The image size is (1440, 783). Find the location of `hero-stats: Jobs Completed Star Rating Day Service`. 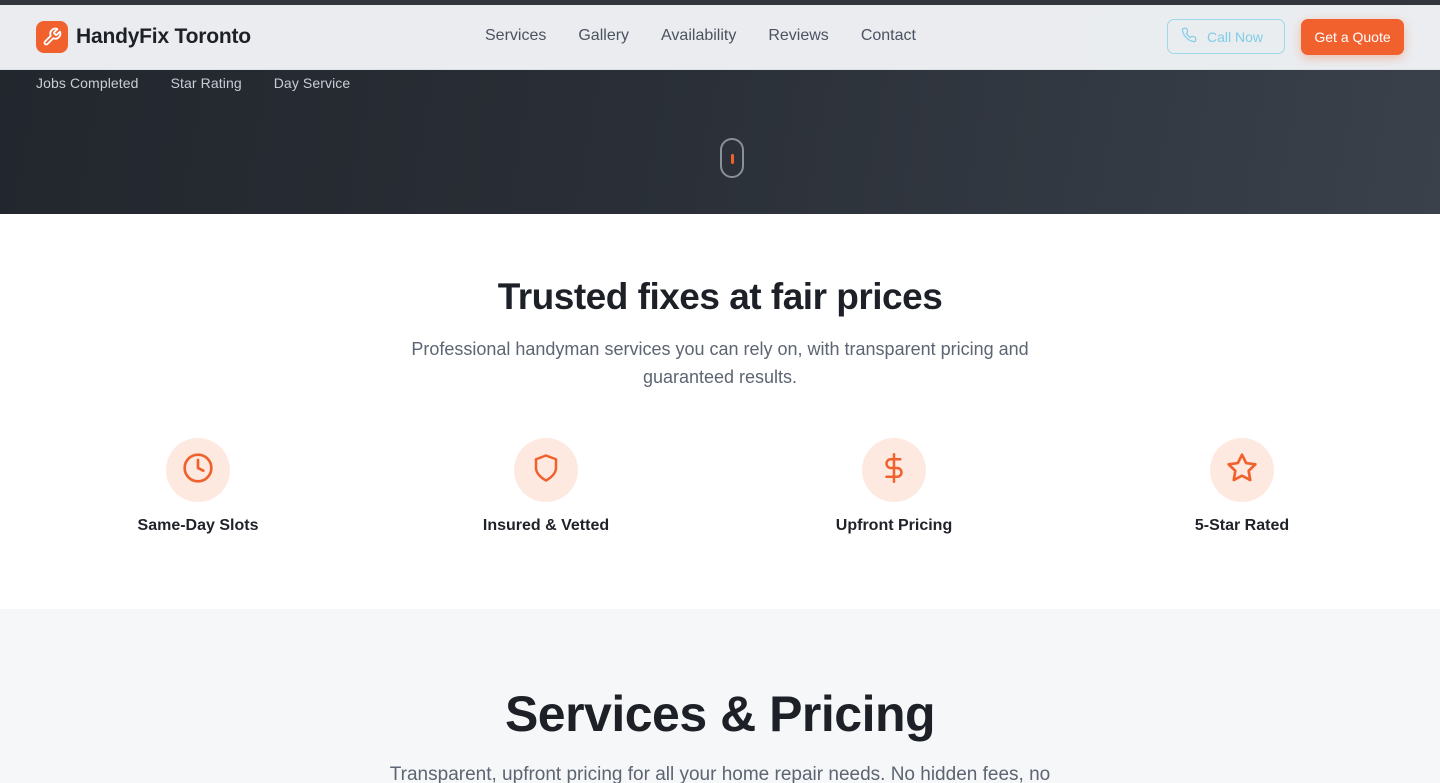

hero-stats: Jobs Completed Star Rating Day Service is located at coordinates (193, 83).